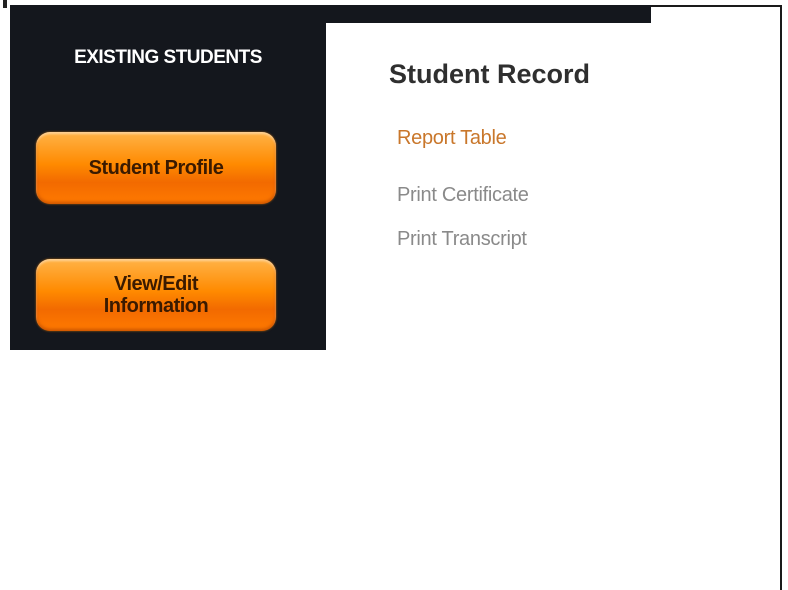  I want to click on student-profile-button: Student Profile, so click(156, 168).